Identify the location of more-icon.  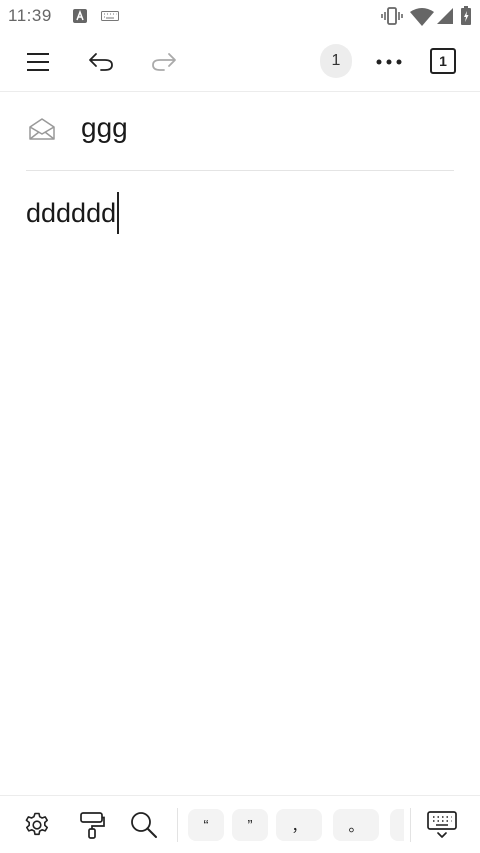
(389, 62).